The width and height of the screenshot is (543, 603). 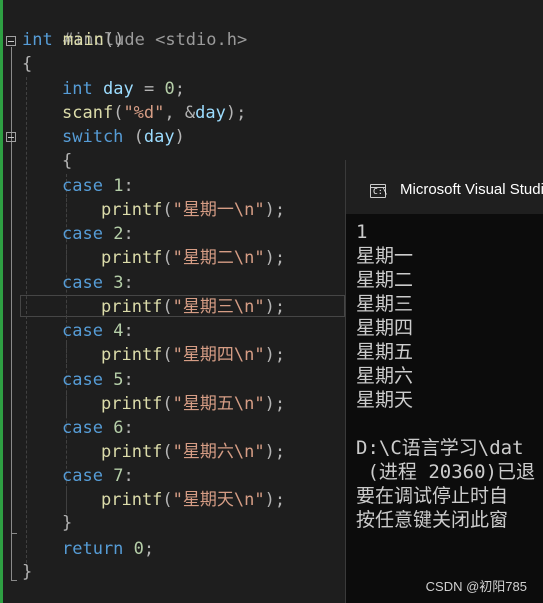 I want to click on code-line-case: case 5:, so click(x=98, y=380).